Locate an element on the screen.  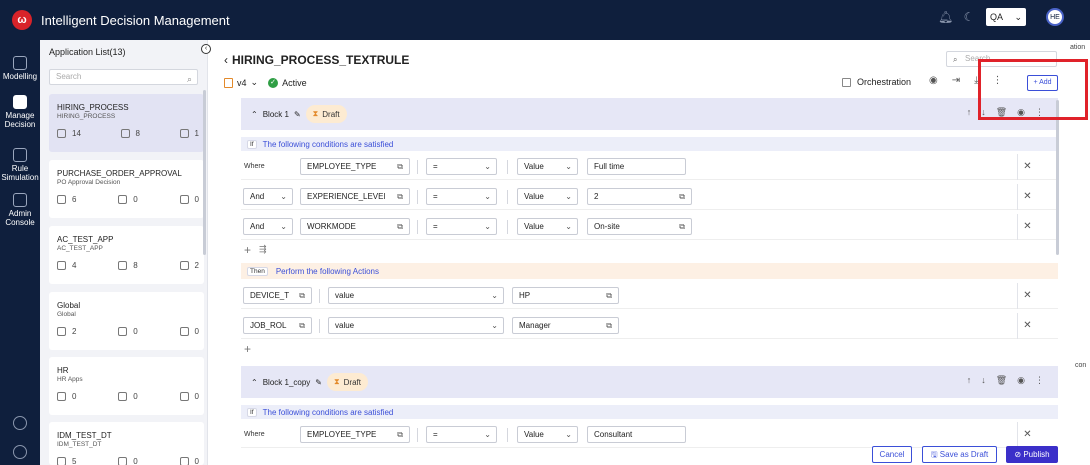
arrow-down-icon: ↓ is located at coordinates (983, 380).